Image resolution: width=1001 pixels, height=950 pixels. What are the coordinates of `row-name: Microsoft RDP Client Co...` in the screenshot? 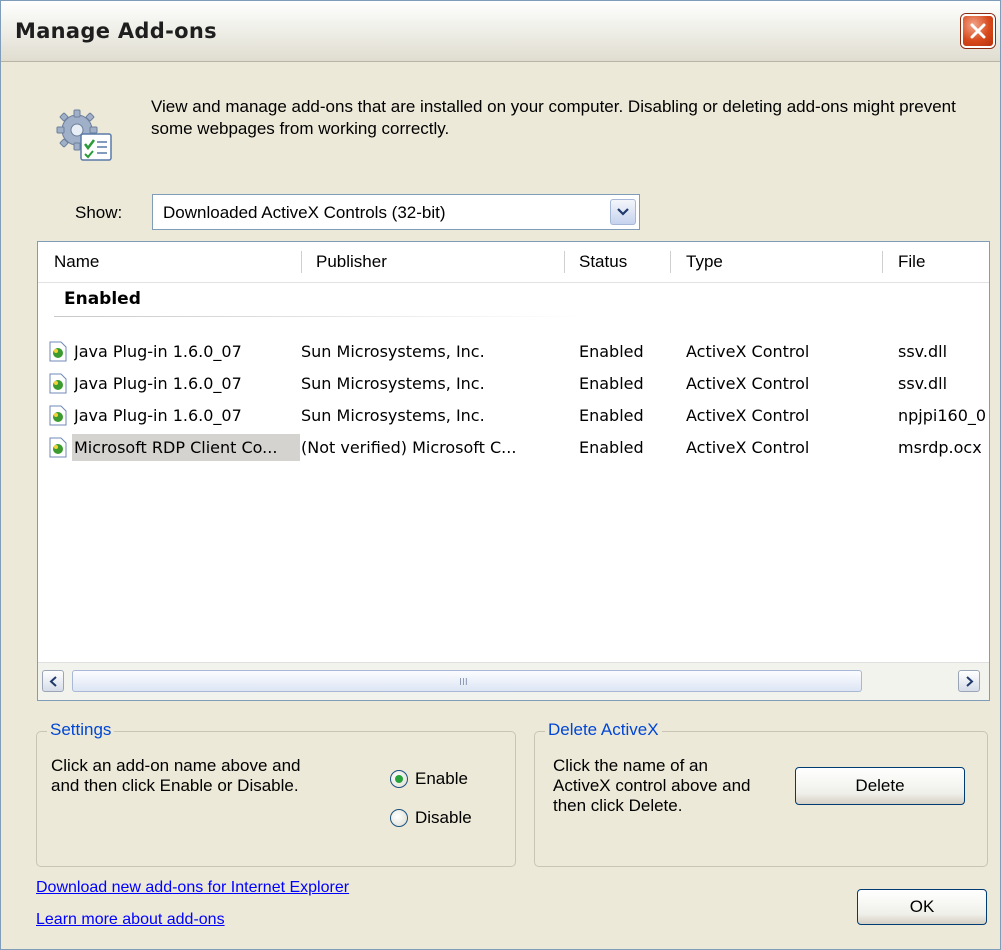 It's located at (176, 447).